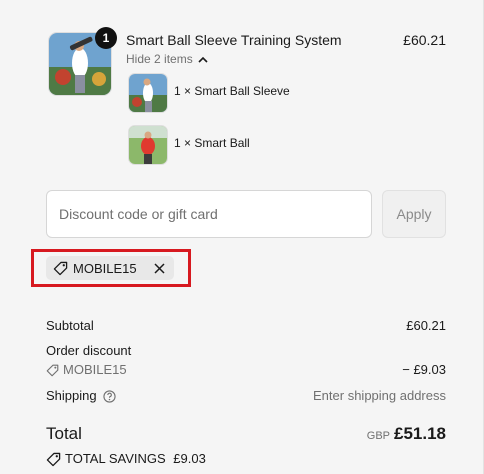  What do you see at coordinates (109, 396) in the screenshot?
I see `help-icon` at bounding box center [109, 396].